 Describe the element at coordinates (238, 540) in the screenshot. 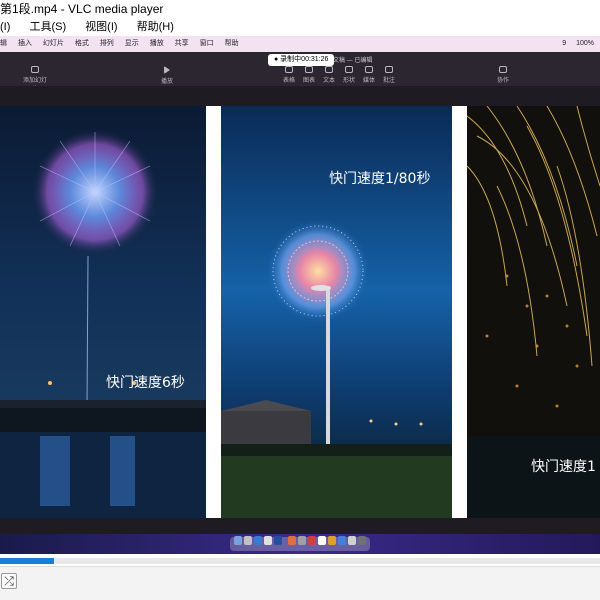

I see `finder-icon` at that location.